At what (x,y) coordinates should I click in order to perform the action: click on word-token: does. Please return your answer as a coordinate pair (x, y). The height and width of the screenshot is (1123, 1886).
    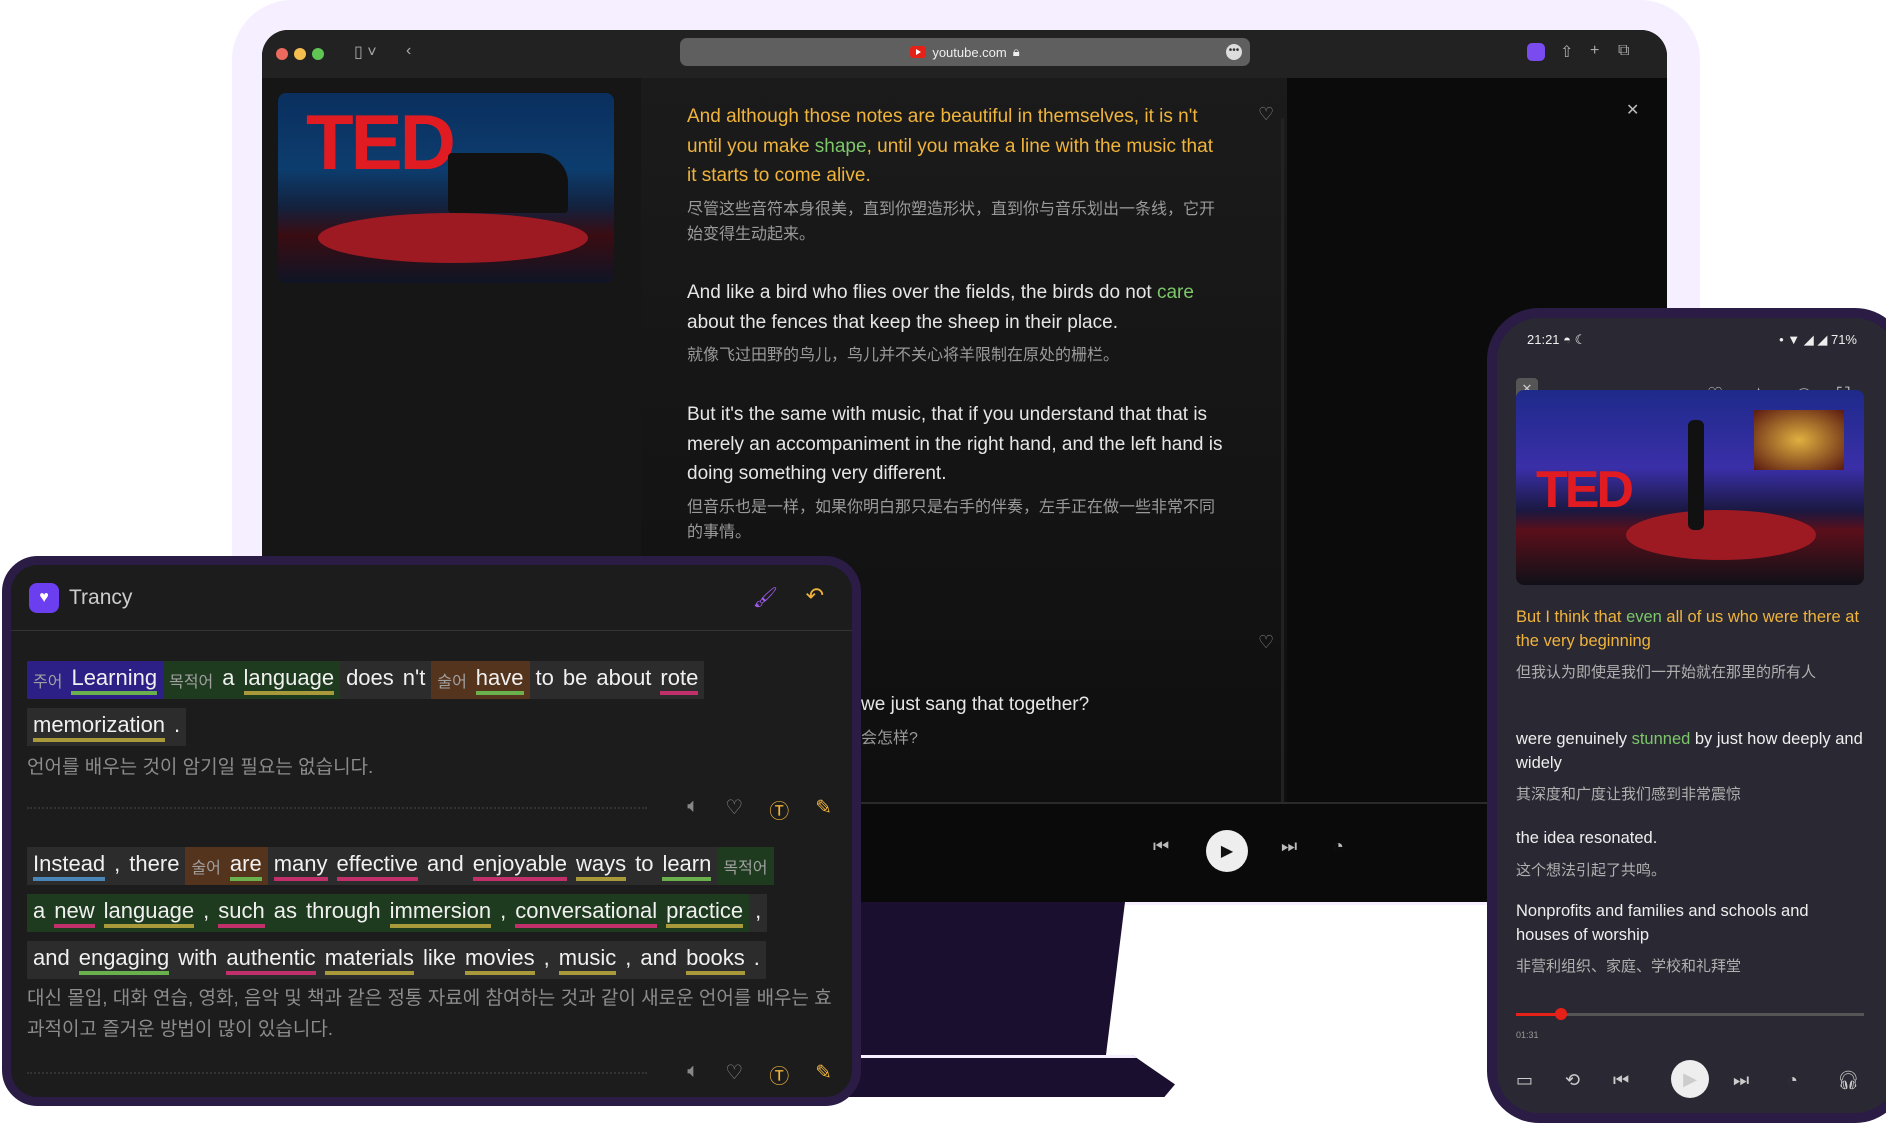
    Looking at the image, I should click on (370, 680).